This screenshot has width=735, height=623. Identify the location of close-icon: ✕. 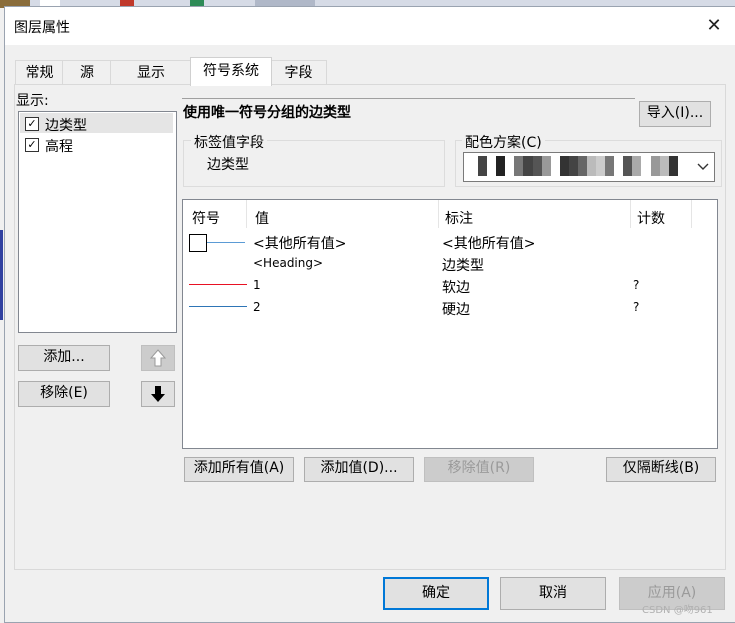
(714, 25).